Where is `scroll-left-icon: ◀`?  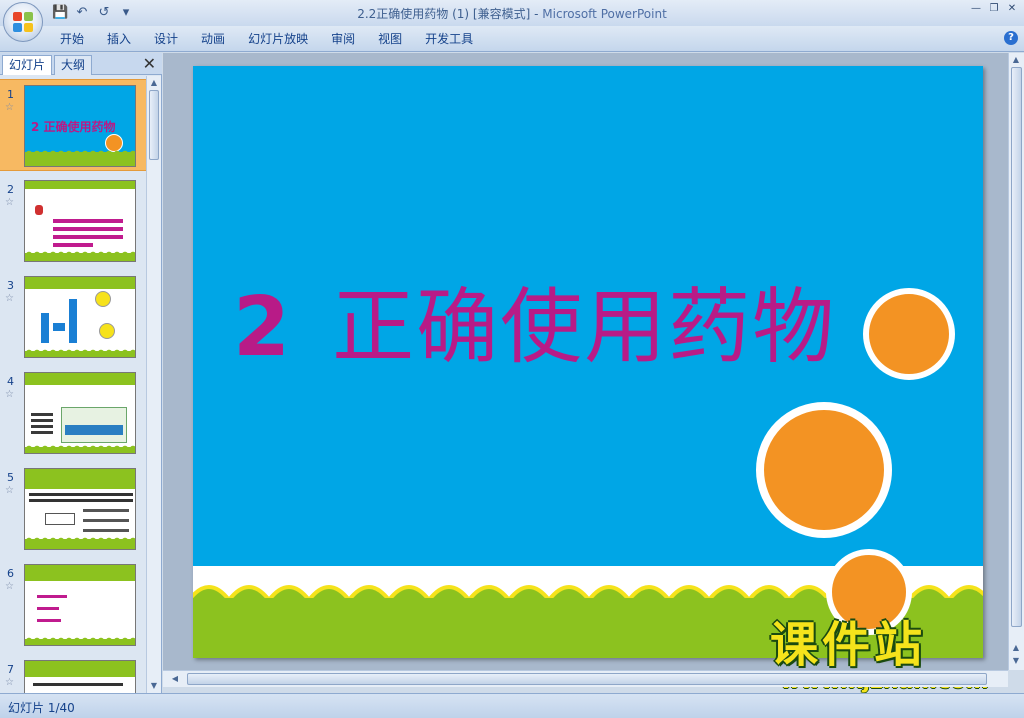 scroll-left-icon: ◀ is located at coordinates (175, 679).